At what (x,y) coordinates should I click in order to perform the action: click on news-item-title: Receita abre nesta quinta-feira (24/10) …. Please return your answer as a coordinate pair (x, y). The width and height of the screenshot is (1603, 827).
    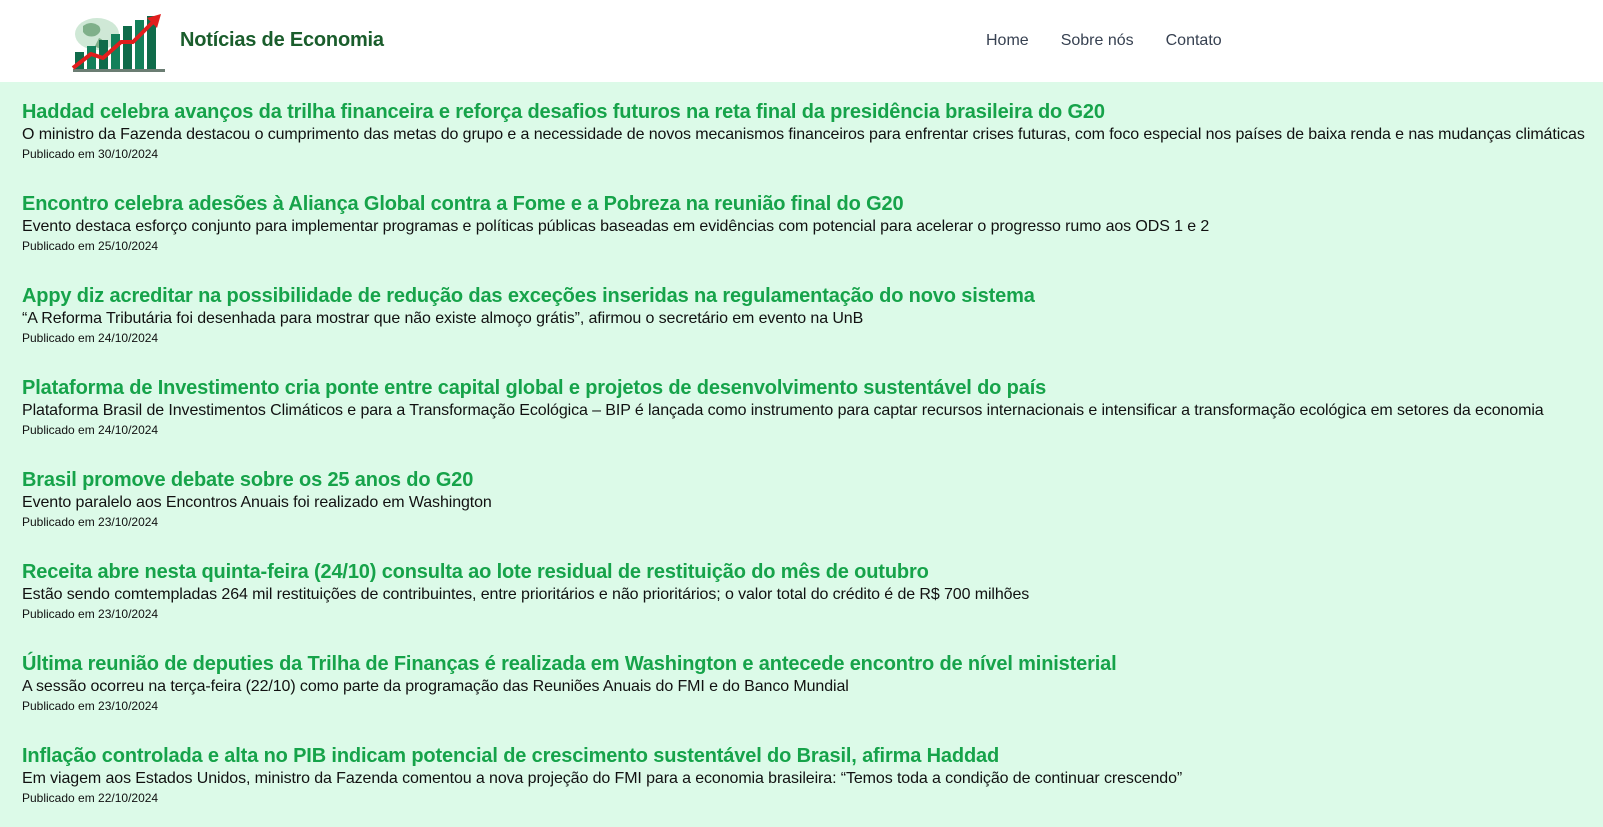
    Looking at the image, I should click on (812, 571).